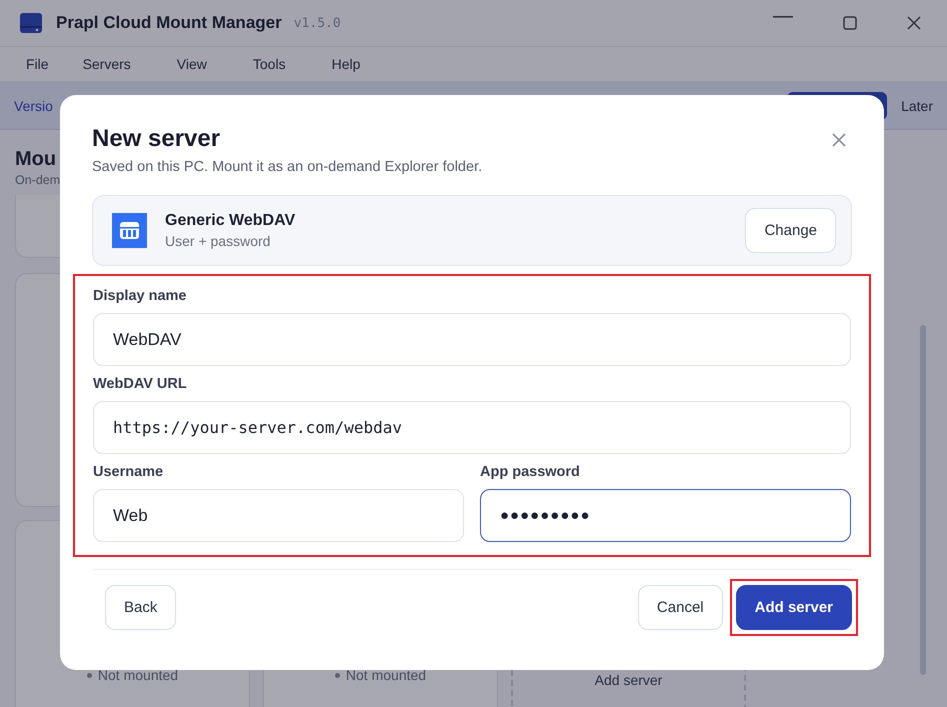 This screenshot has width=947, height=707. Describe the element at coordinates (128, 472) in the screenshot. I see `field-label: Username` at that location.